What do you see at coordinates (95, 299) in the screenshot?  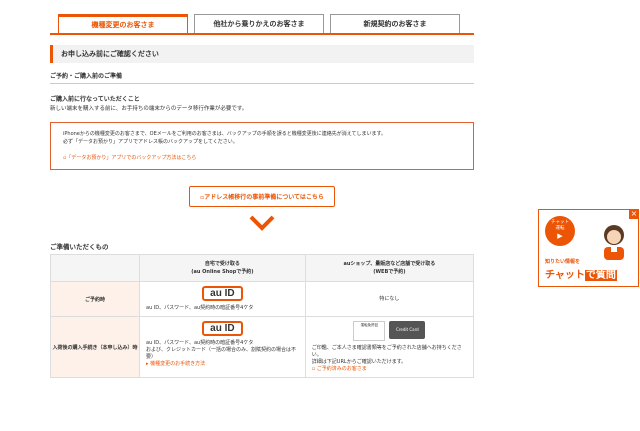 I see `row-label-reservation: ご予約時` at bounding box center [95, 299].